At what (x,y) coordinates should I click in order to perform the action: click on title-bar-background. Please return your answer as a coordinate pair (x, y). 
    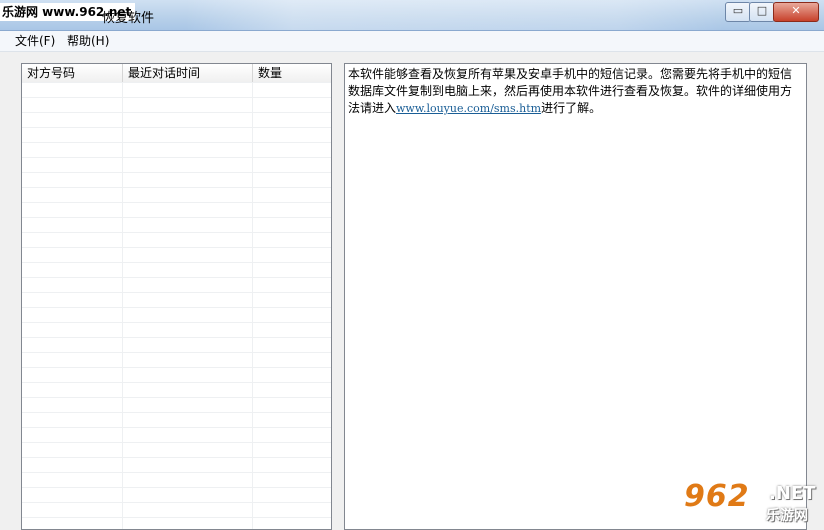
    Looking at the image, I should click on (455, 15).